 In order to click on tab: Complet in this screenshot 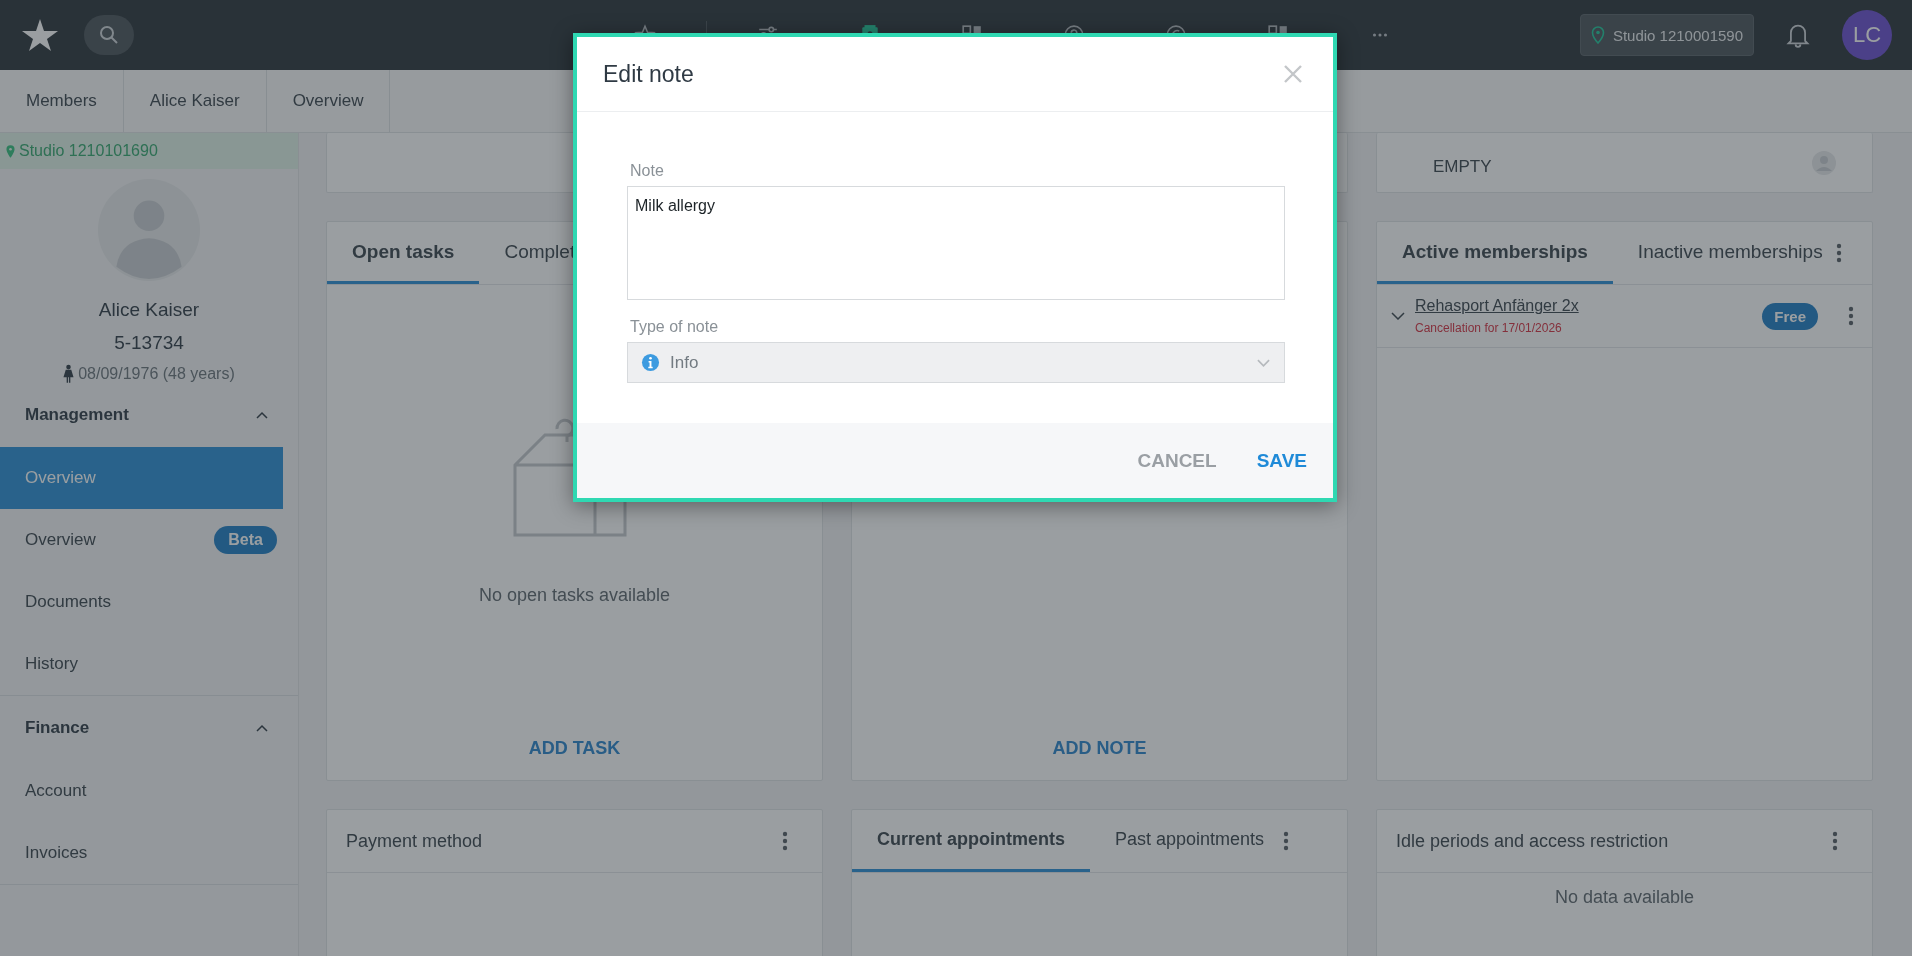, I will do `click(540, 253)`.